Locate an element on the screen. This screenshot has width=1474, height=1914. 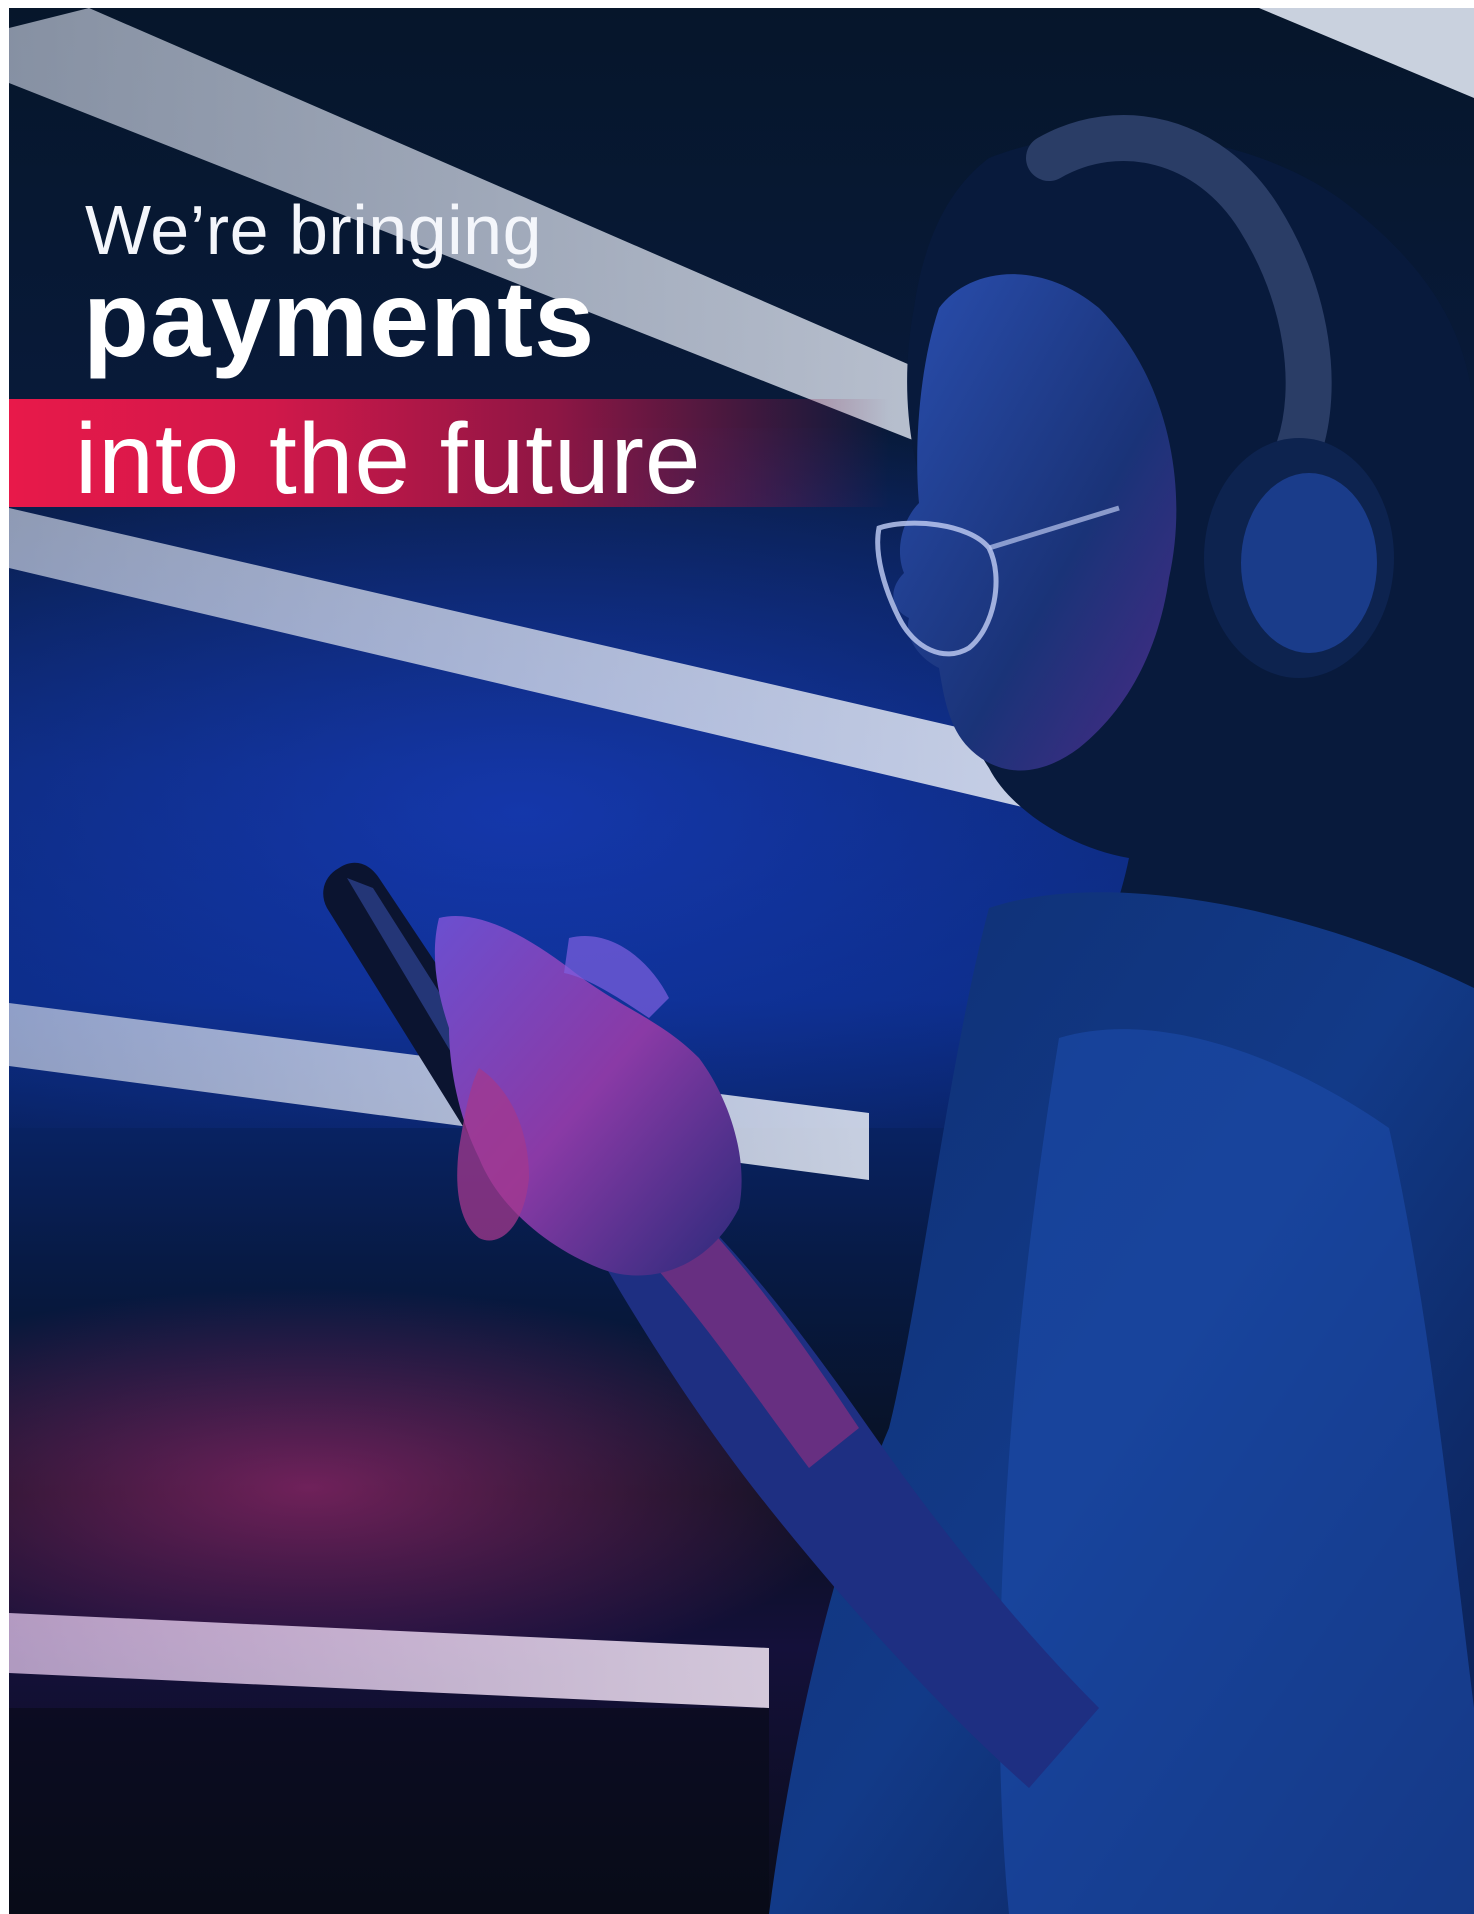
headline-line-3: into the future is located at coordinates (388, 459).